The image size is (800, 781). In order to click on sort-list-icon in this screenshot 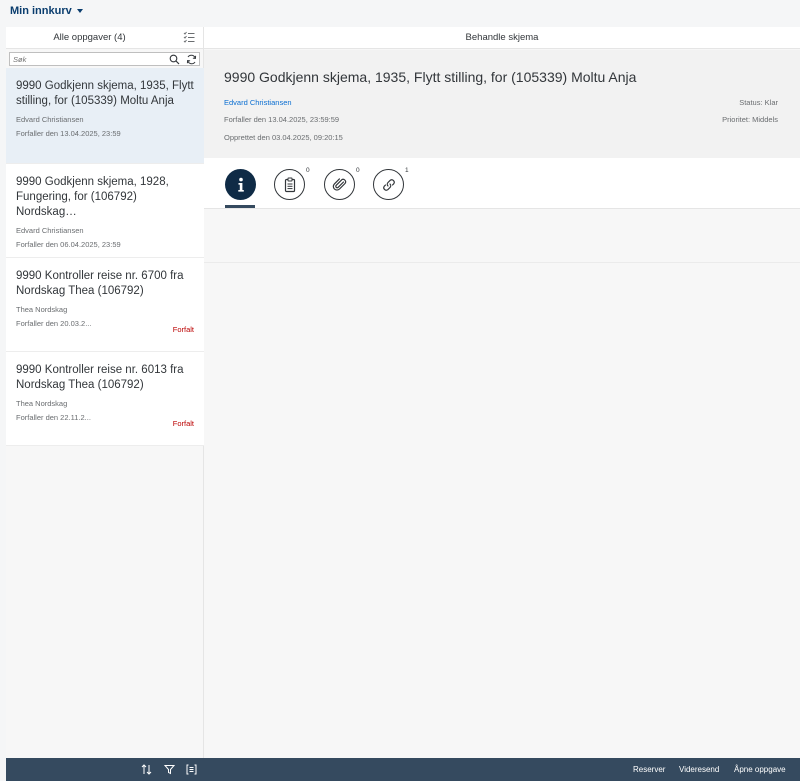, I will do `click(189, 37)`.